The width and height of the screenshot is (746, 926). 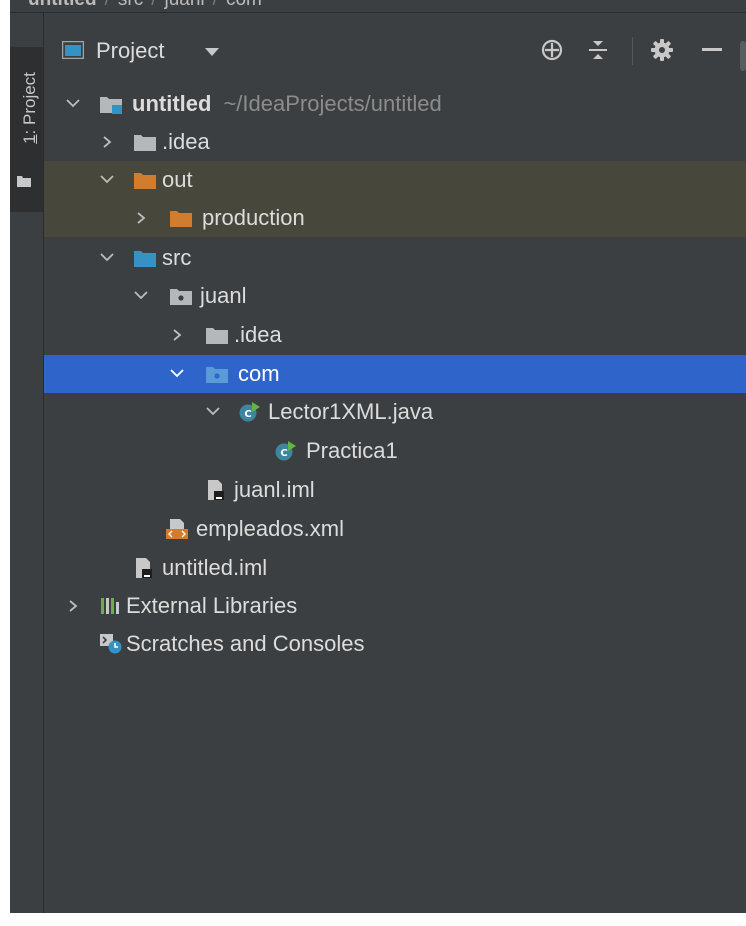 I want to click on tree-item-idea: .idea, so click(x=395, y=142).